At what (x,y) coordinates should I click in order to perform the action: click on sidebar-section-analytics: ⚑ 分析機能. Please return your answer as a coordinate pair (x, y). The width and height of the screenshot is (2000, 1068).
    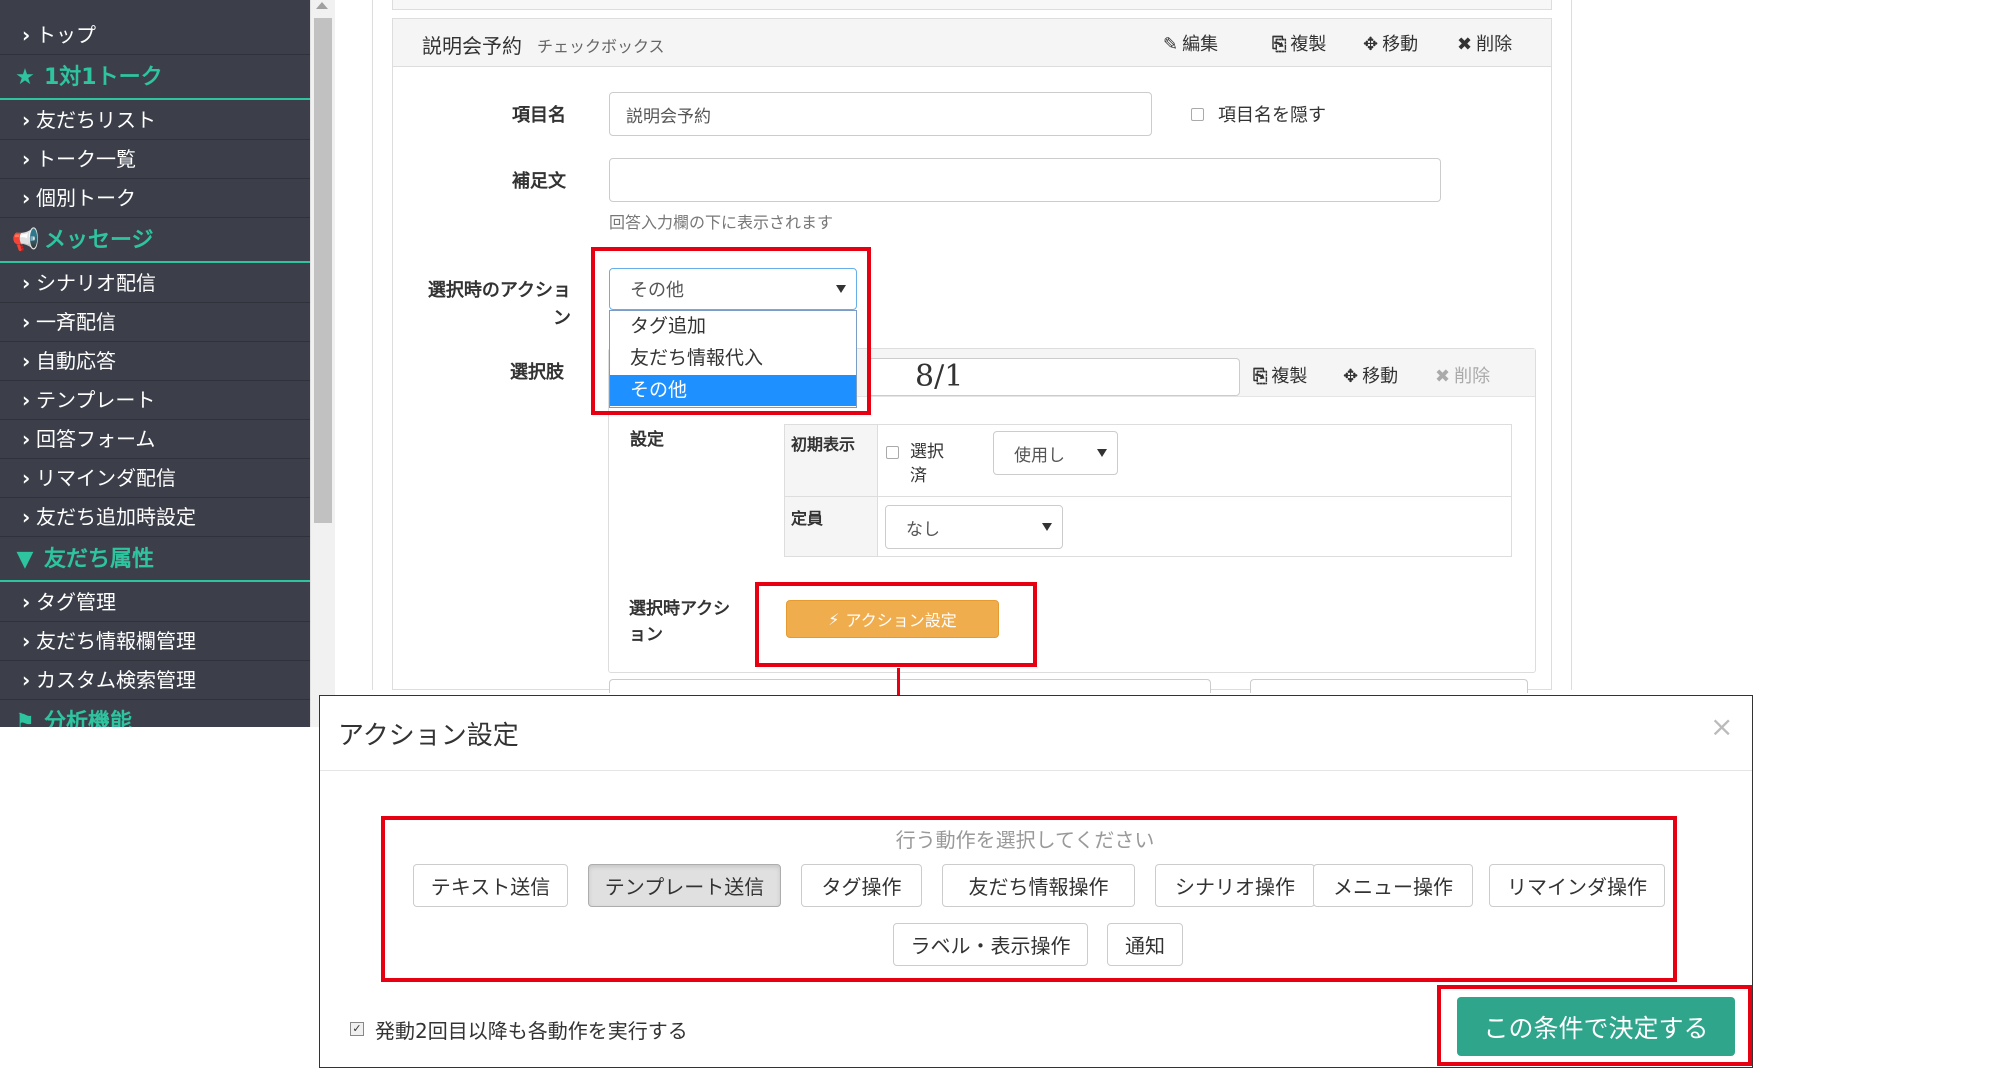
    Looking at the image, I should click on (155, 713).